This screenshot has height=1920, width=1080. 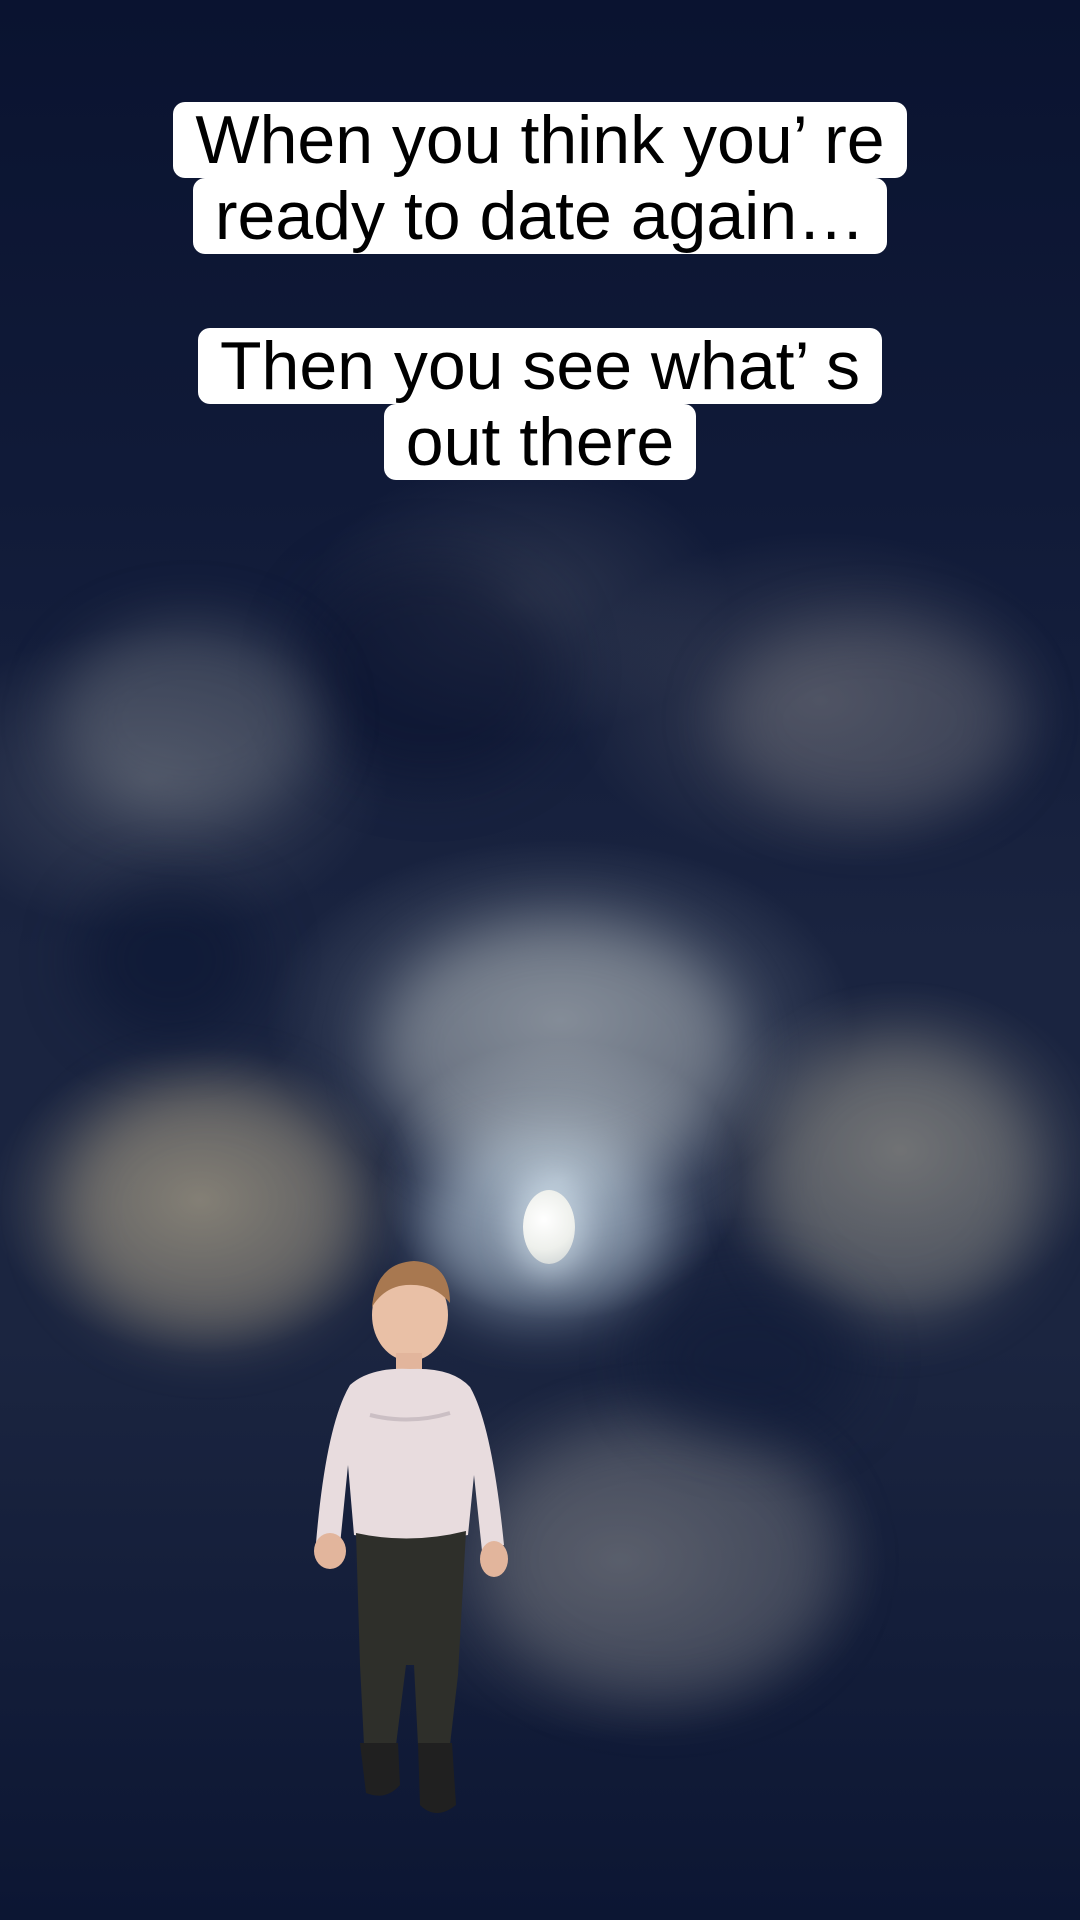 What do you see at coordinates (540, 140) in the screenshot?
I see `caption-top-line-1: When you think you’ re` at bounding box center [540, 140].